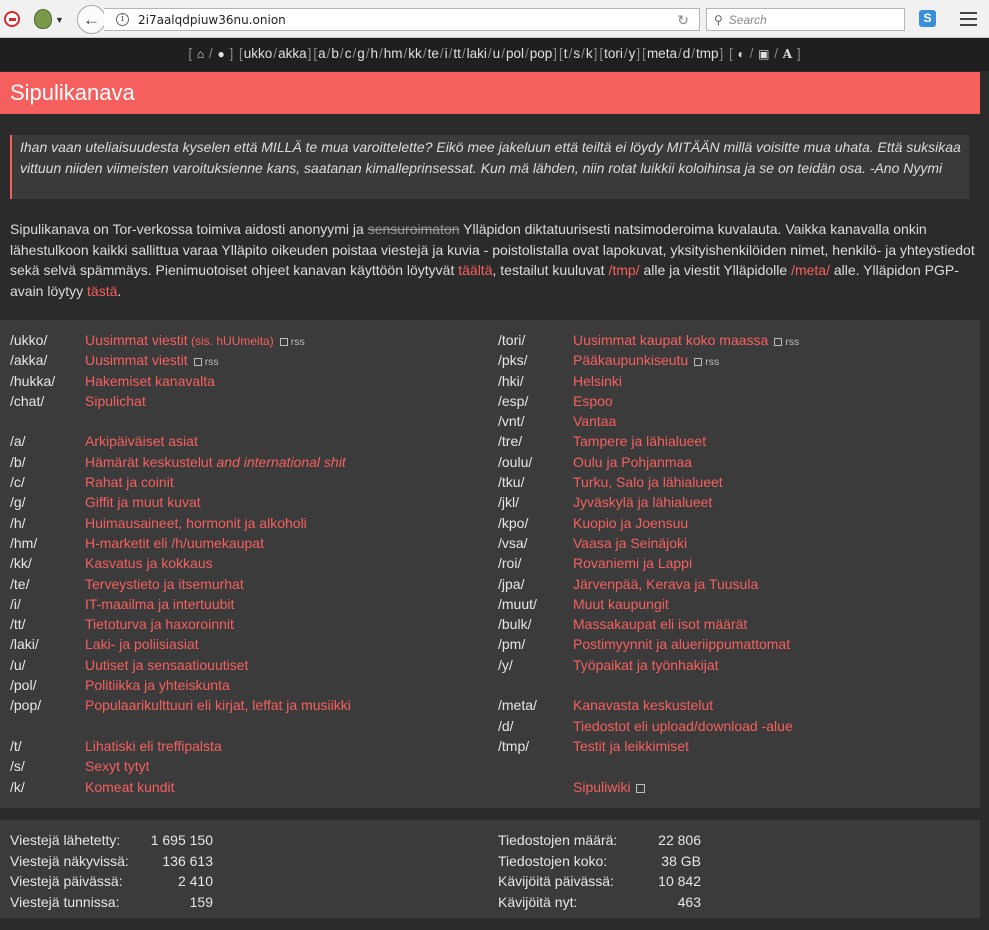 The width and height of the screenshot is (989, 930). Describe the element at coordinates (91, 19) in the screenshot. I see `back-button: ←` at that location.